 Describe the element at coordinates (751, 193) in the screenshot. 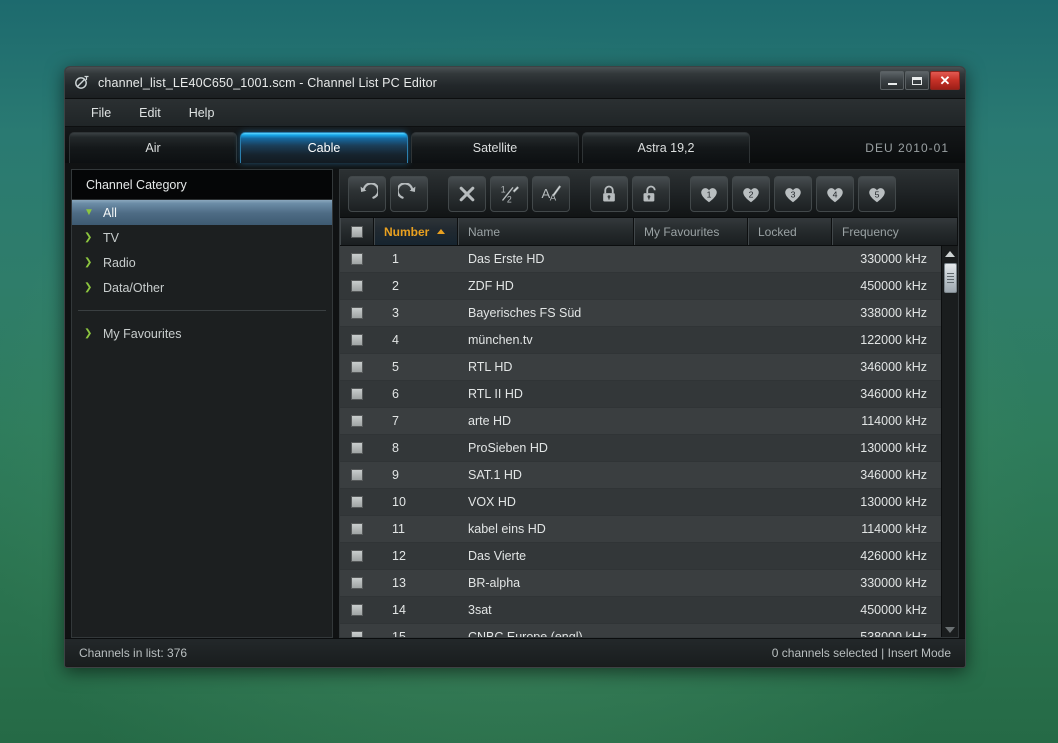

I see `favourite-2-button: 2` at that location.